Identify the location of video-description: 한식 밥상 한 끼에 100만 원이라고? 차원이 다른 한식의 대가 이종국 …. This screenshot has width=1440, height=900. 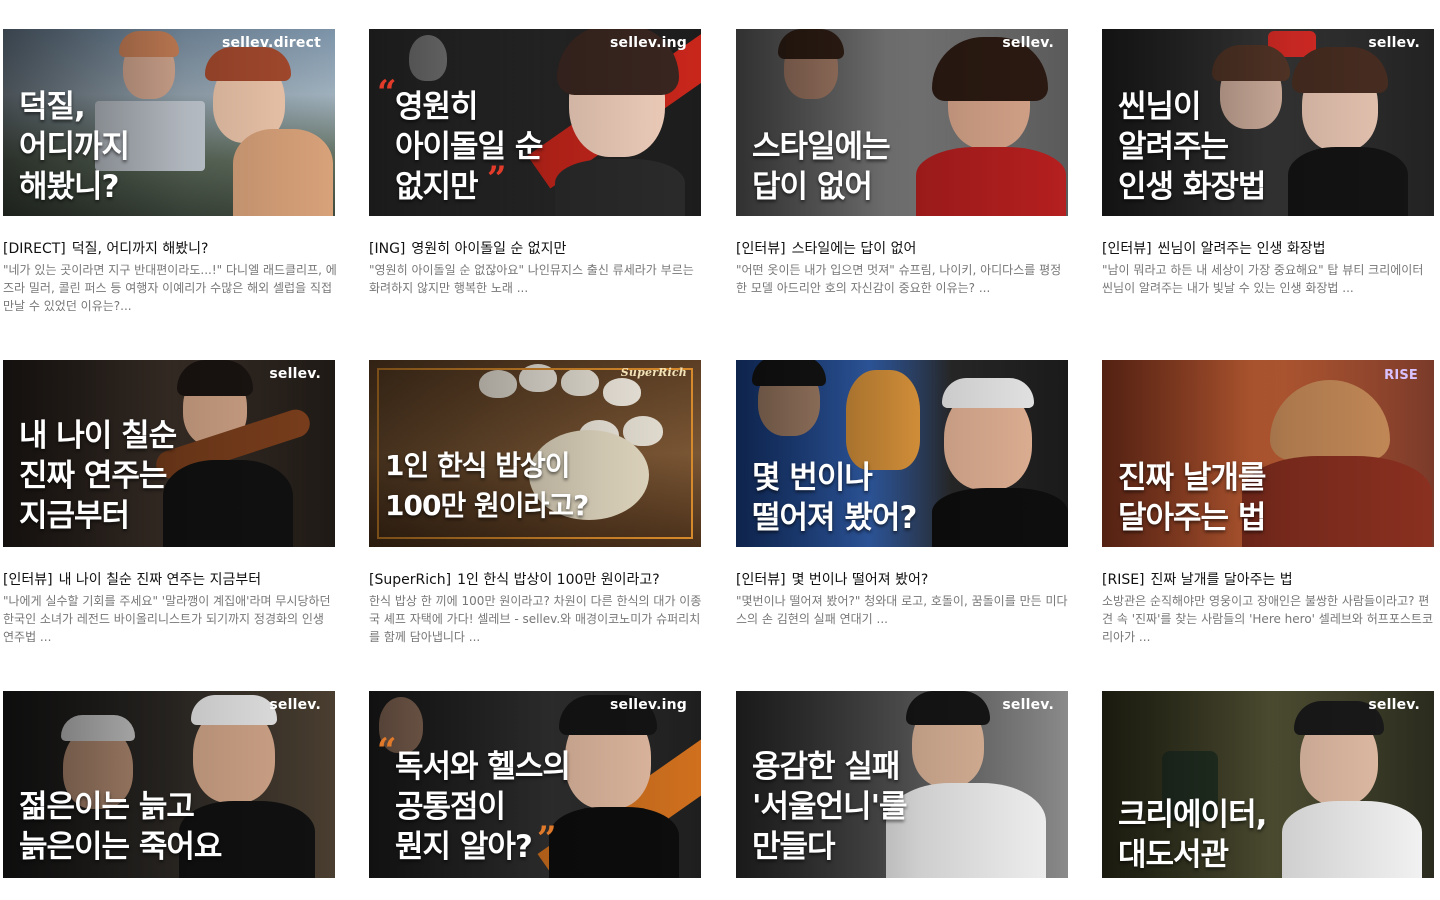
(535, 619).